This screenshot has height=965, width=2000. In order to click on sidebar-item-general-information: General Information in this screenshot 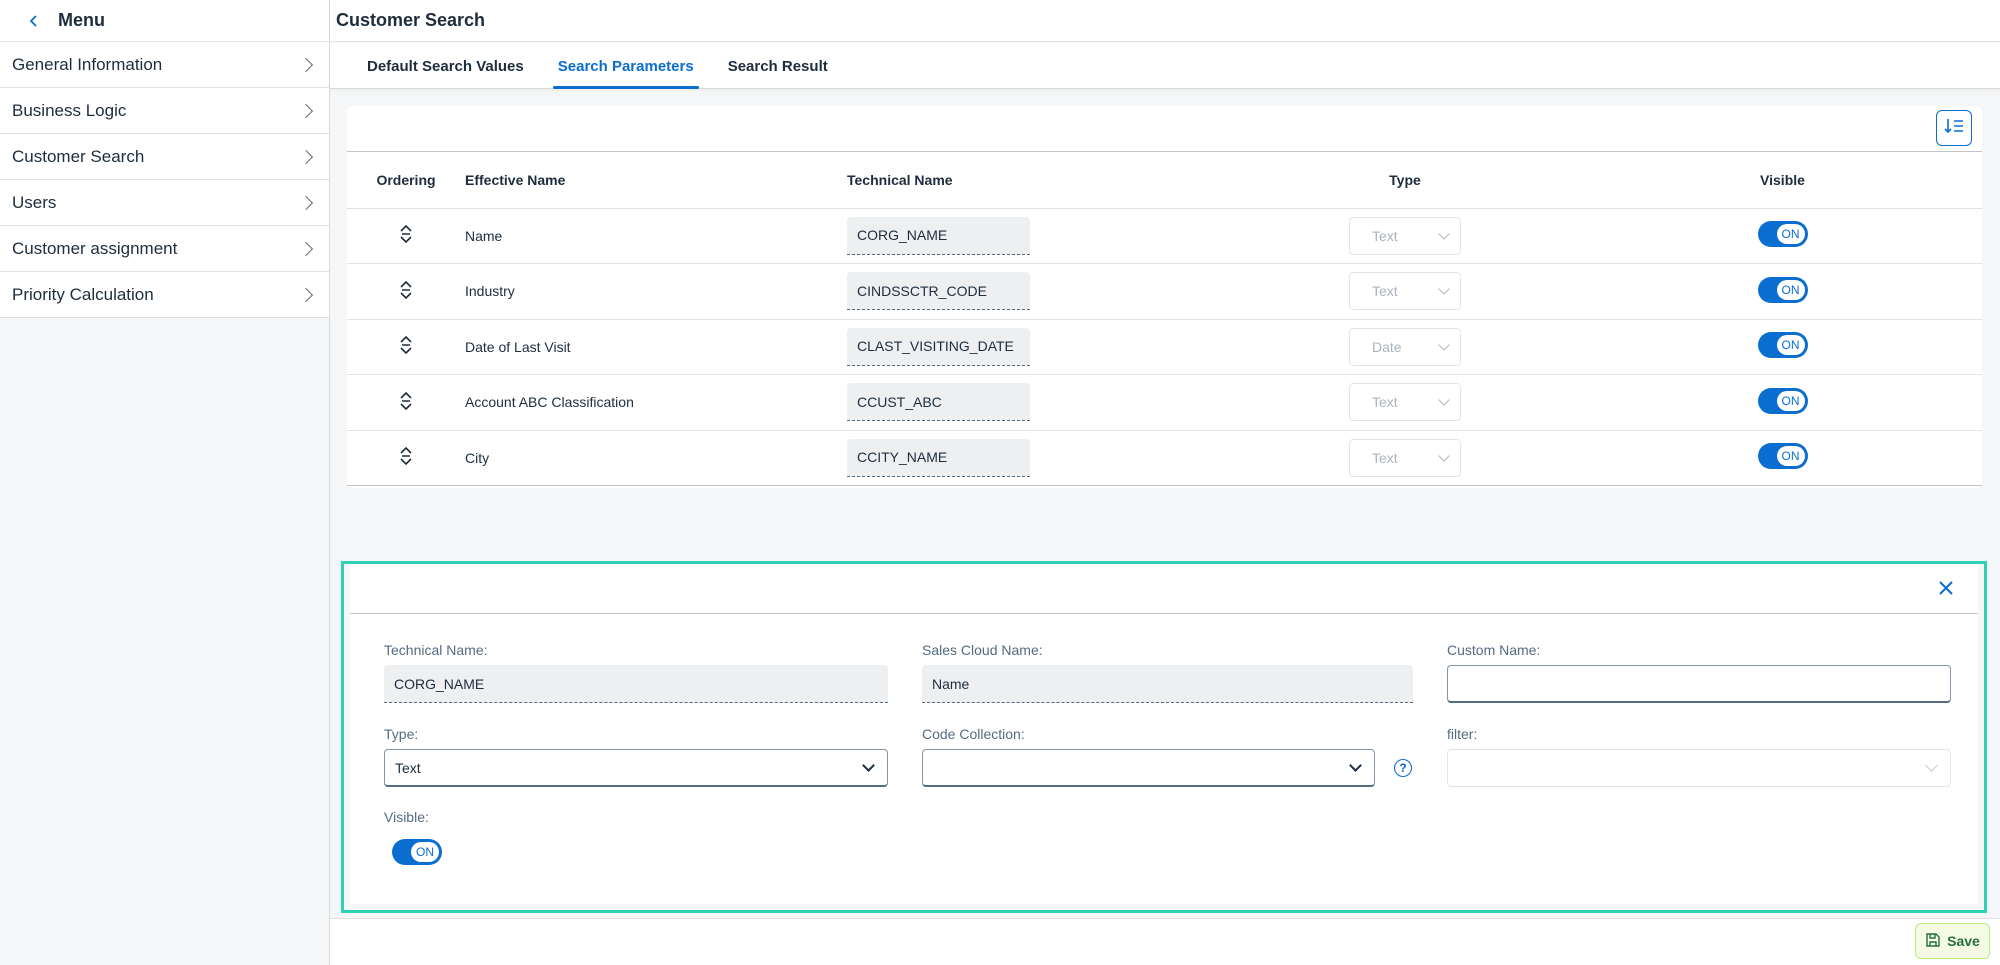, I will do `click(164, 65)`.